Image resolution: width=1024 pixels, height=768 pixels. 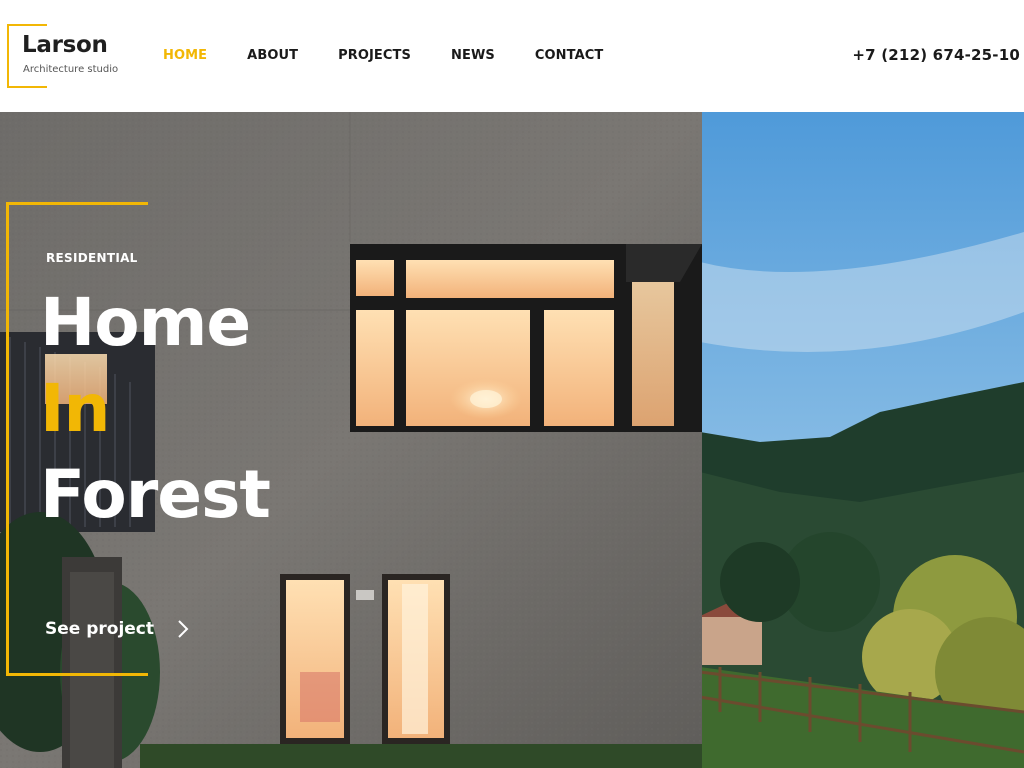 I want to click on logo-tagline: Architecture studio, so click(x=71, y=69).